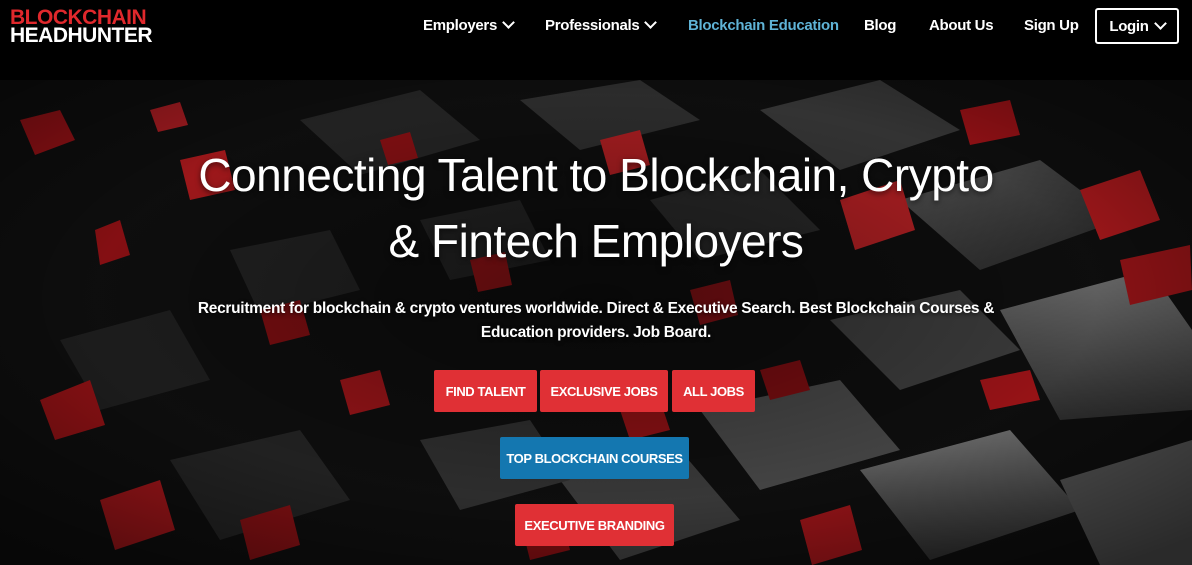 The image size is (1192, 565). What do you see at coordinates (604, 391) in the screenshot?
I see `exclusive-jobs-button: EXCLUSIVE JOBS` at bounding box center [604, 391].